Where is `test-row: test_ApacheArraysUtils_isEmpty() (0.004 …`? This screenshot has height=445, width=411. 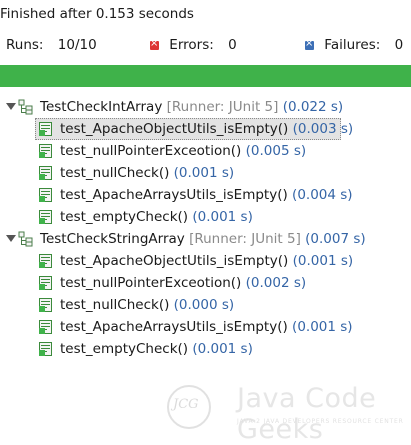
test-row: test_ApacheArraysUtils_isEmpty() (0.004 … is located at coordinates (205, 195).